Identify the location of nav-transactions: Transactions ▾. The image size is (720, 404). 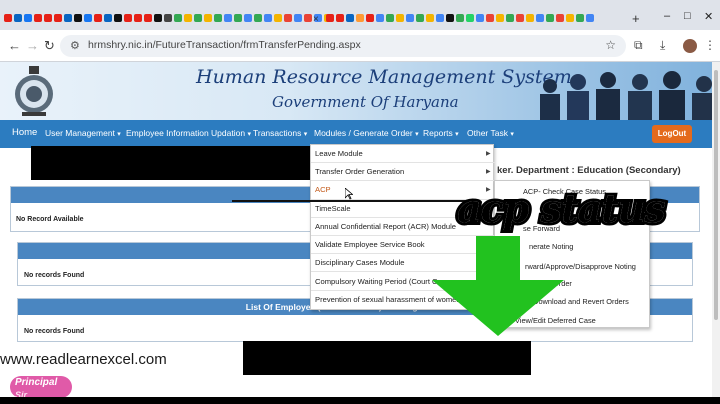
(280, 133).